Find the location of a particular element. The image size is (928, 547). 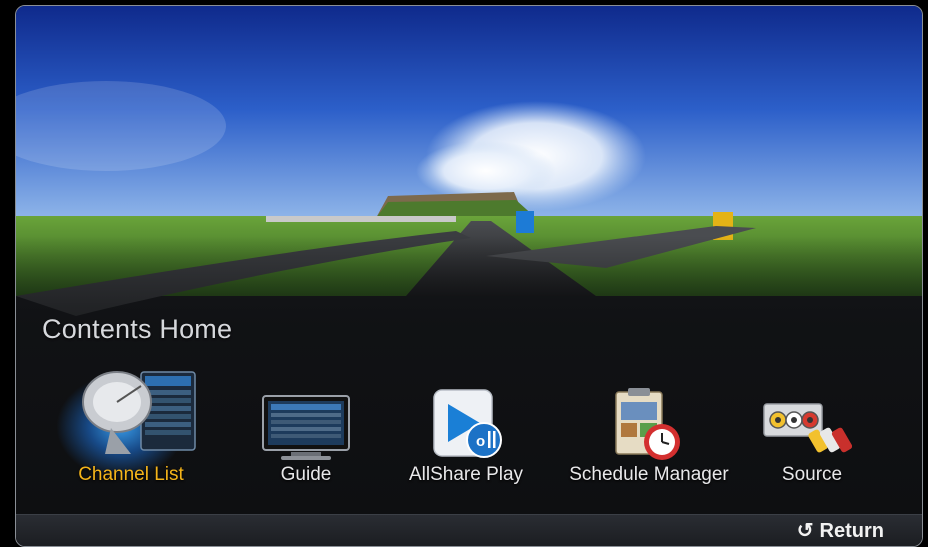

tv-guide-icon is located at coordinates (306, 427).